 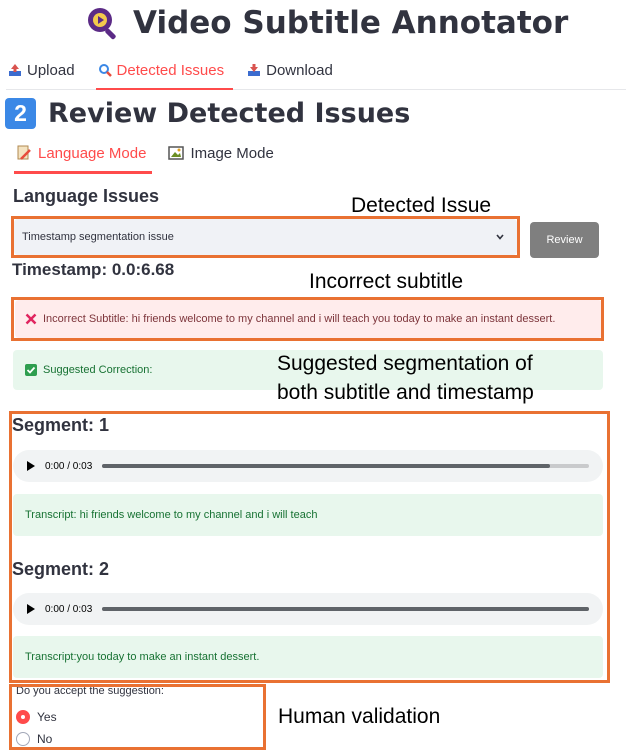 What do you see at coordinates (317, 154) in the screenshot?
I see `mode-tab-bar: Language Mode Image Mode` at bounding box center [317, 154].